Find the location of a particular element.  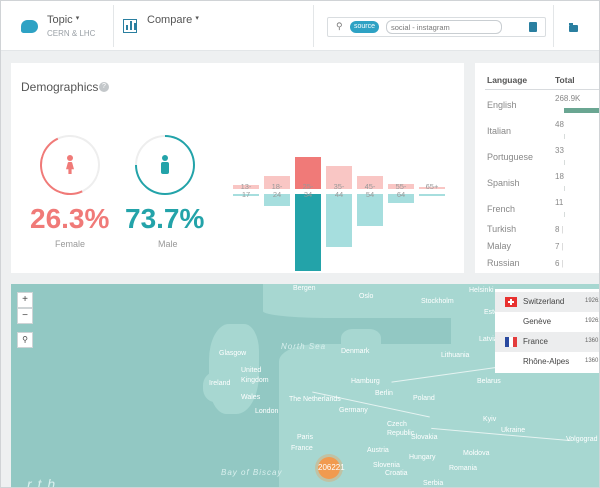

place-label: Slovakia is located at coordinates (424, 437).